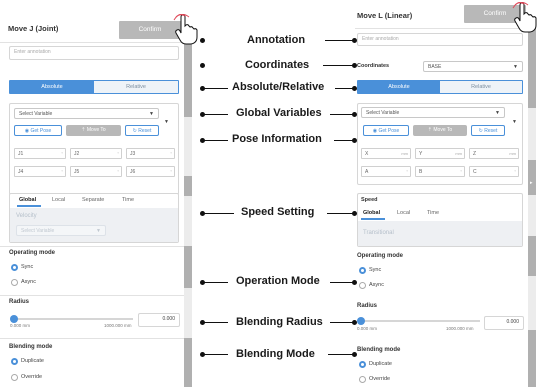  What do you see at coordinates (276, 40) in the screenshot?
I see `label-annotation: Annotation` at bounding box center [276, 40].